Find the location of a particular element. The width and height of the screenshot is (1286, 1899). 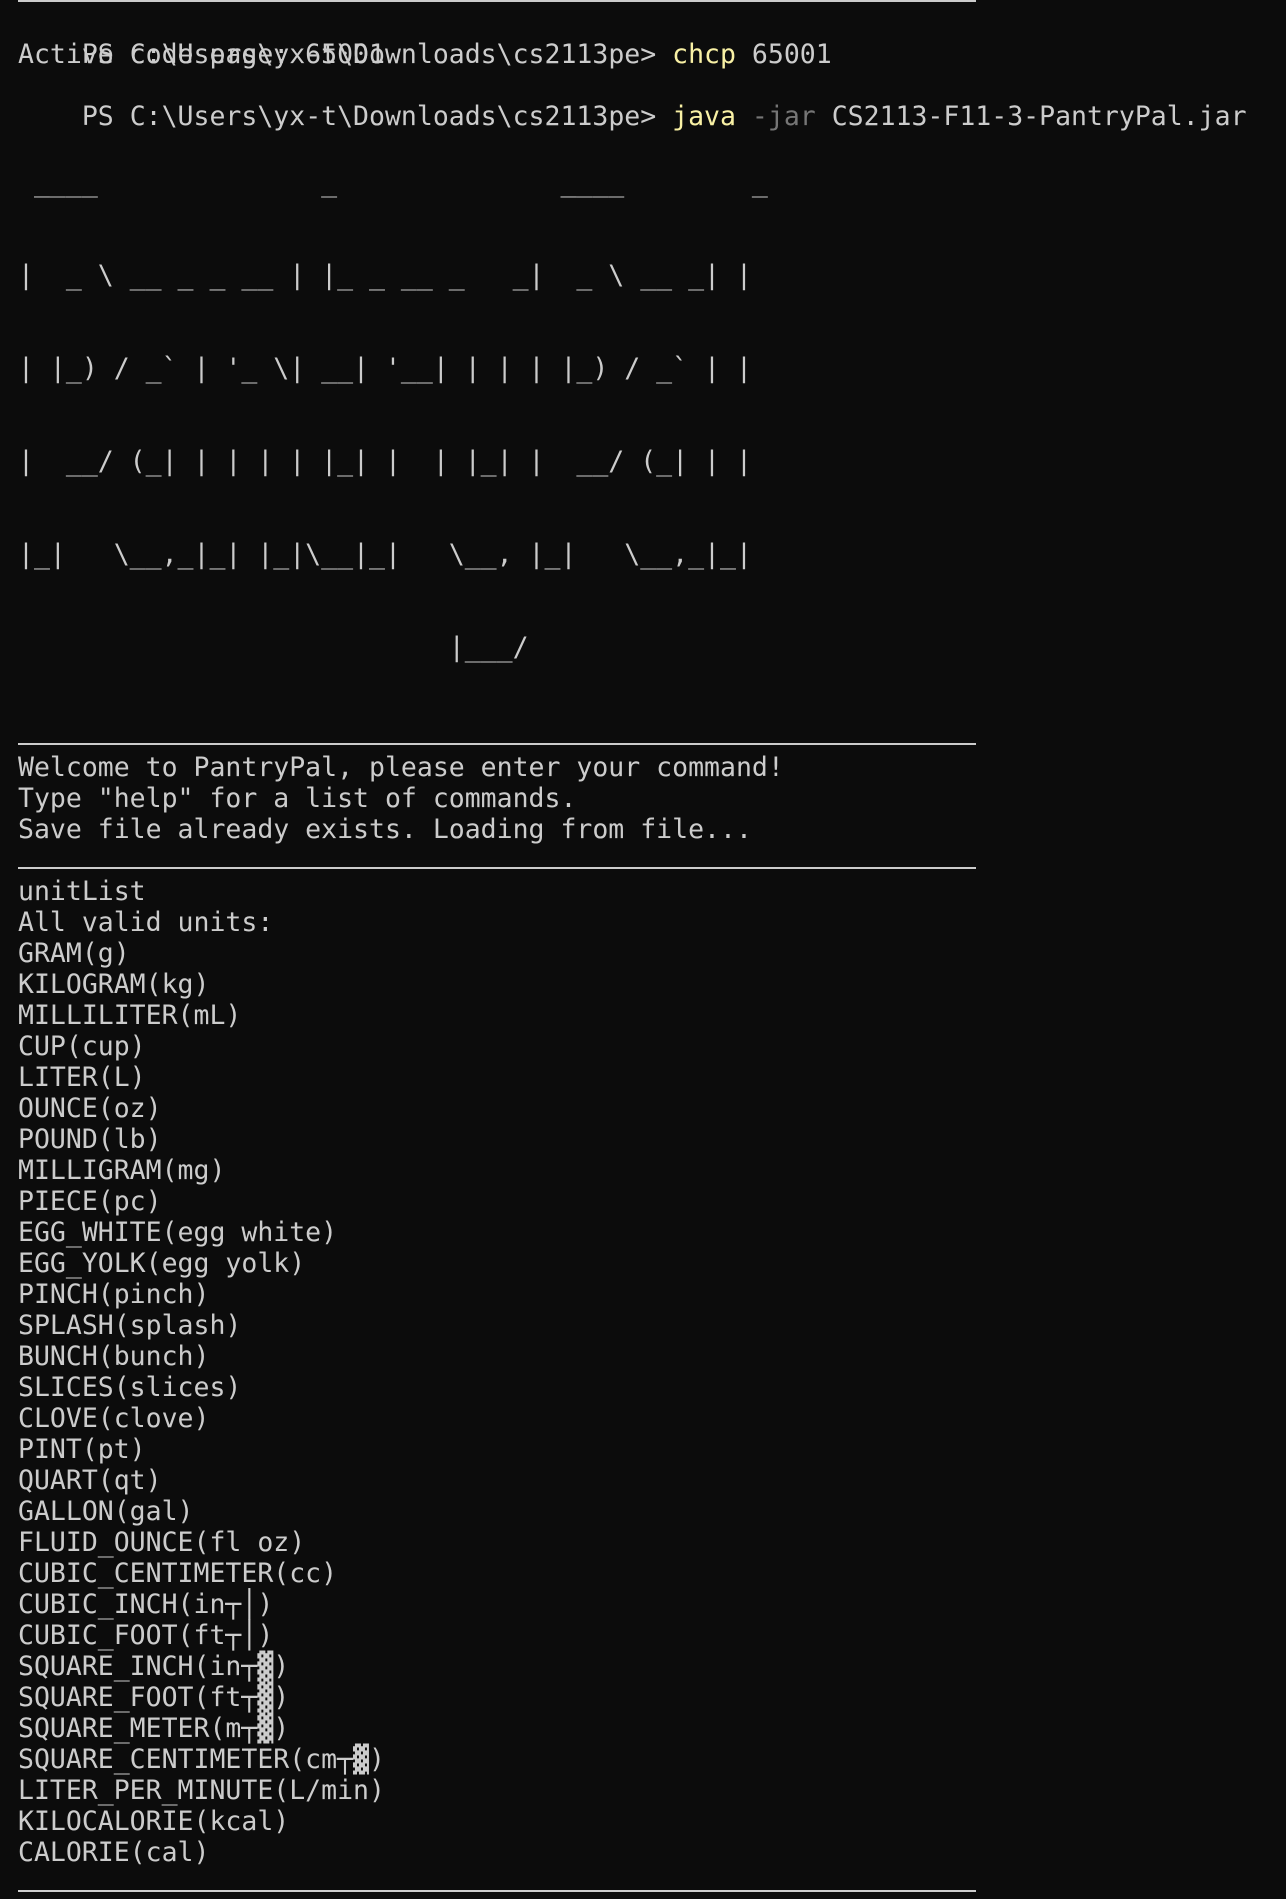

unit-list-item: SLICES(slices) is located at coordinates (130, 1387).